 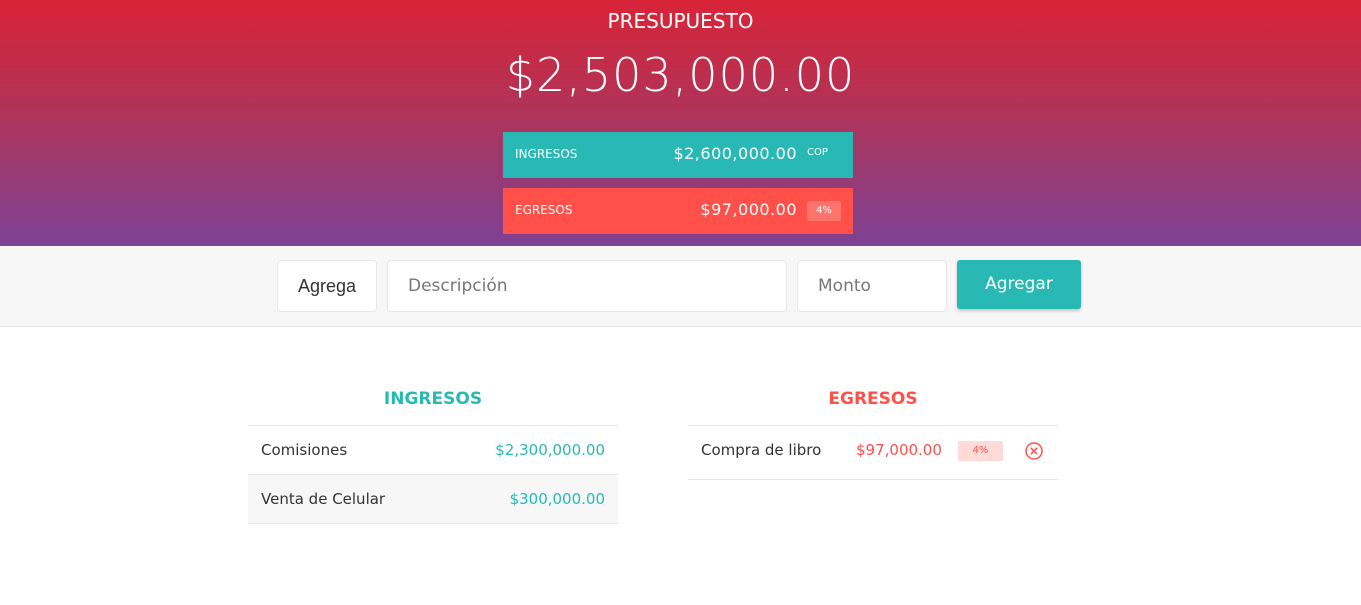 What do you see at coordinates (678, 211) in the screenshot?
I see `expense-summary: EGRESOS $97,000.00 4%` at bounding box center [678, 211].